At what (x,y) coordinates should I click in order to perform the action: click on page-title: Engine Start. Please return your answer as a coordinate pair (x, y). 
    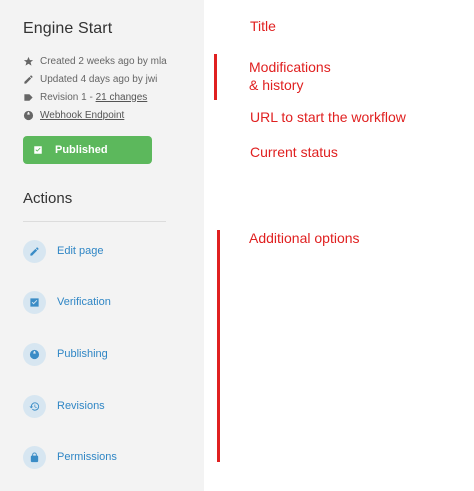
    Looking at the image, I should click on (68, 28).